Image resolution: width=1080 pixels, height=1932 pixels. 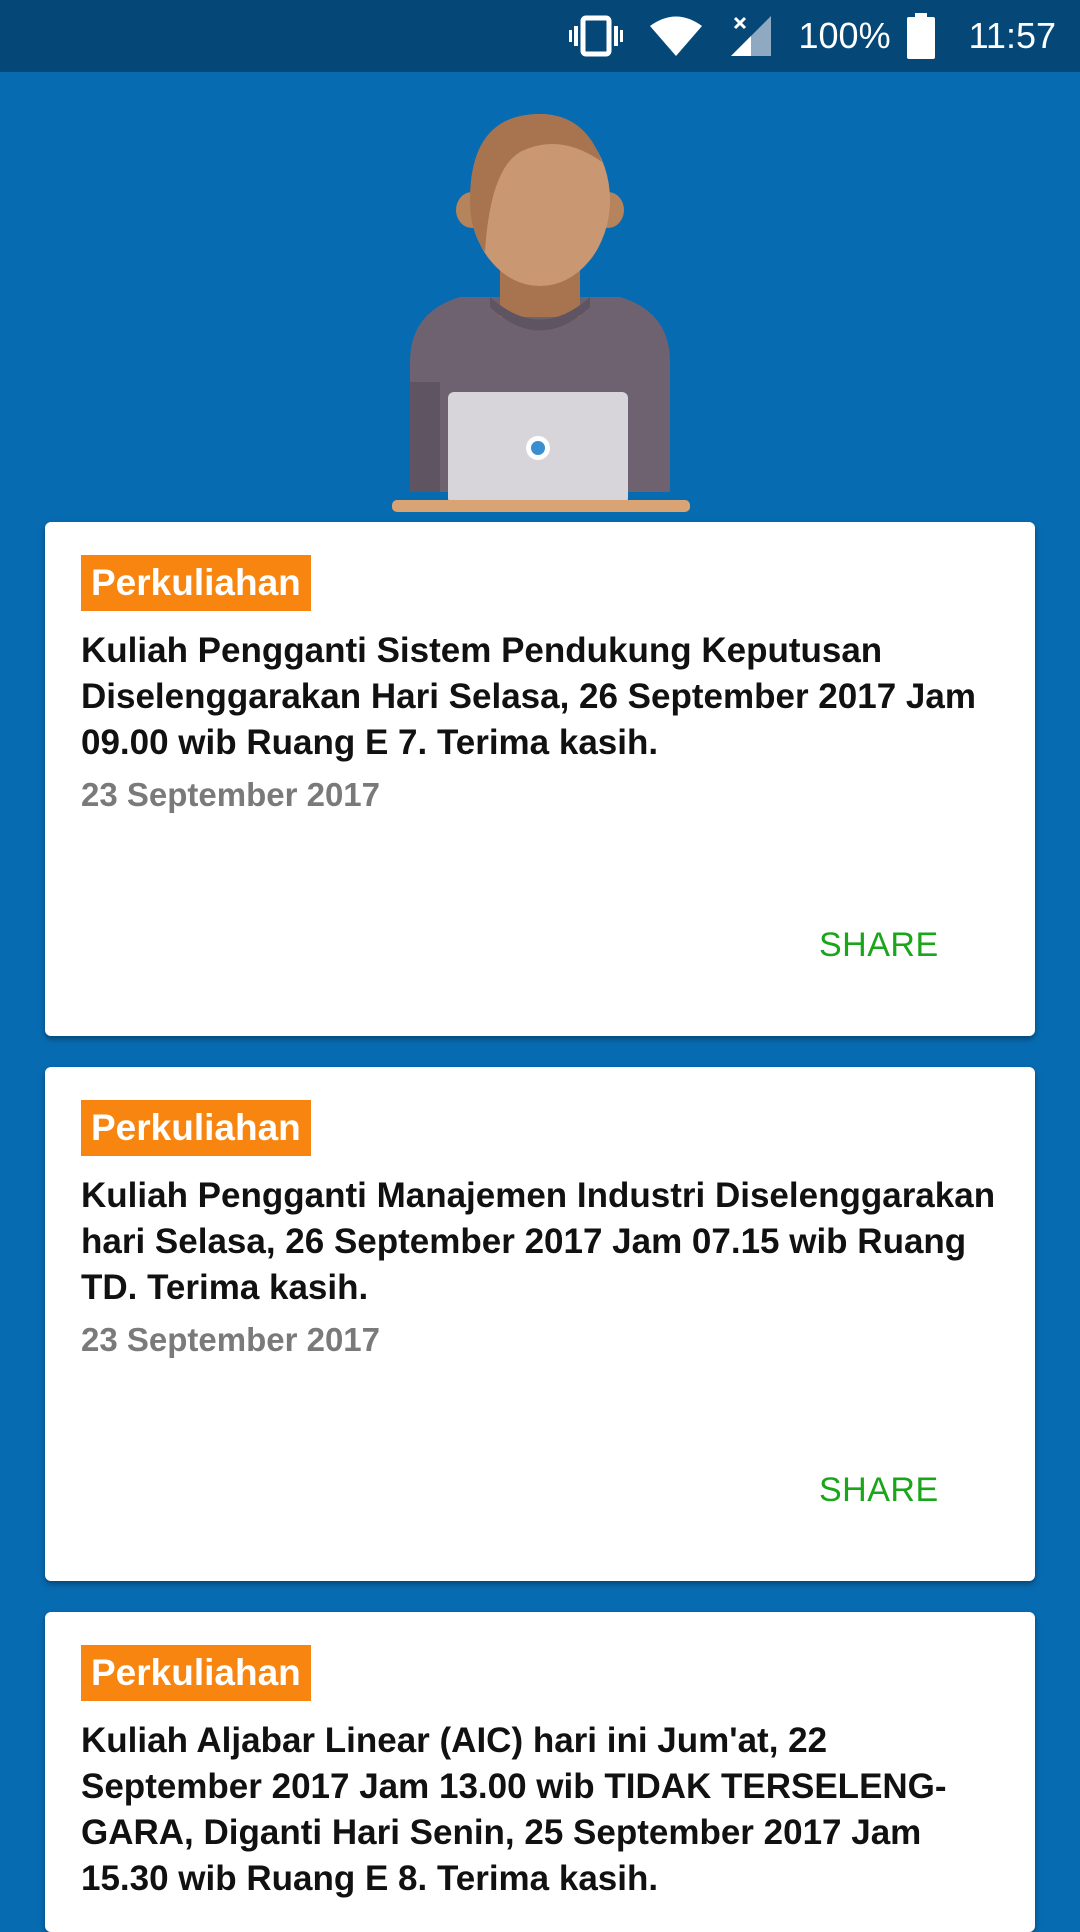 What do you see at coordinates (751, 36) in the screenshot?
I see `no-signal-icon` at bounding box center [751, 36].